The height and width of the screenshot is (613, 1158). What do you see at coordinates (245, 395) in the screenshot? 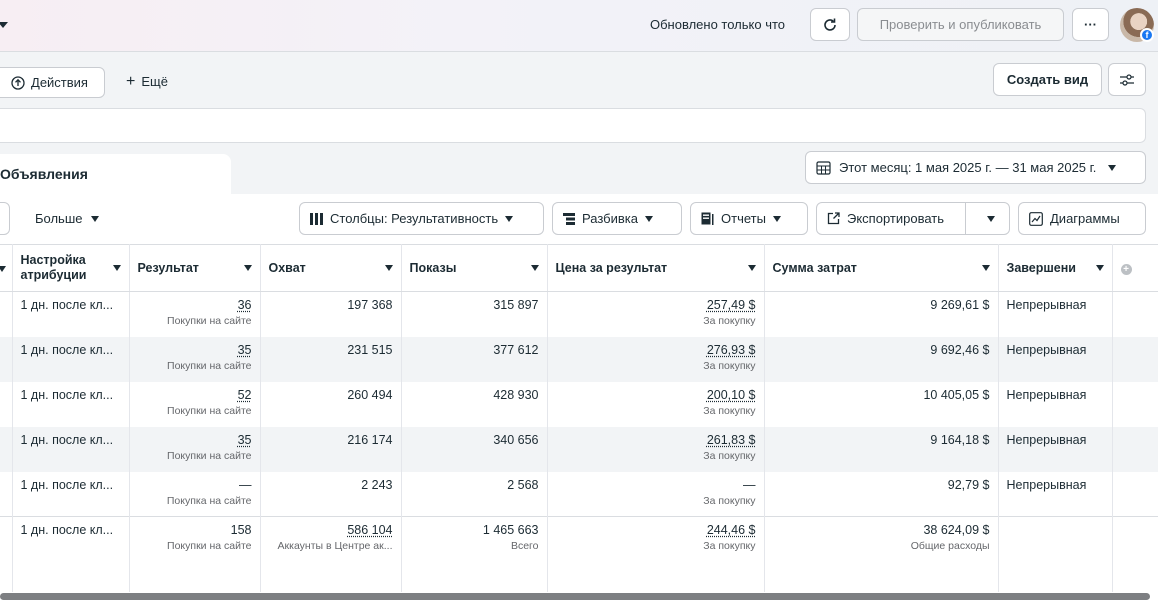
I see `result-value: 52` at bounding box center [245, 395].